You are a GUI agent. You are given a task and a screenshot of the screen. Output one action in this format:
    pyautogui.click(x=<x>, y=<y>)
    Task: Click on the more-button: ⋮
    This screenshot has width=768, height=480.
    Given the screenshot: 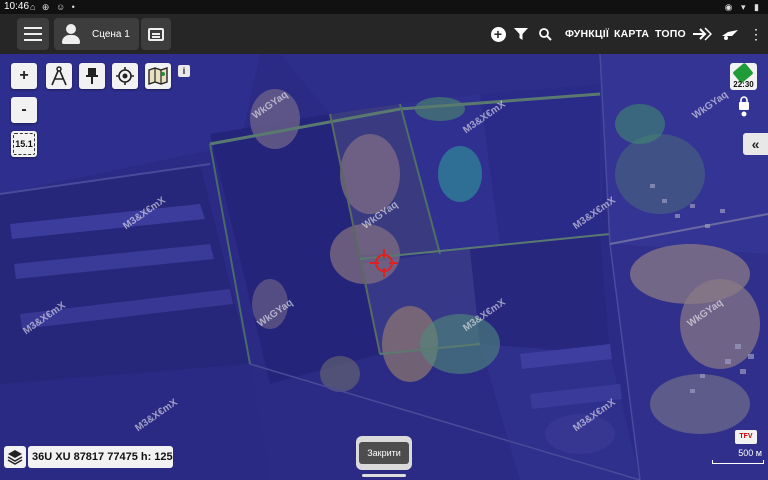 What is the action you would take?
    pyautogui.click(x=756, y=34)
    